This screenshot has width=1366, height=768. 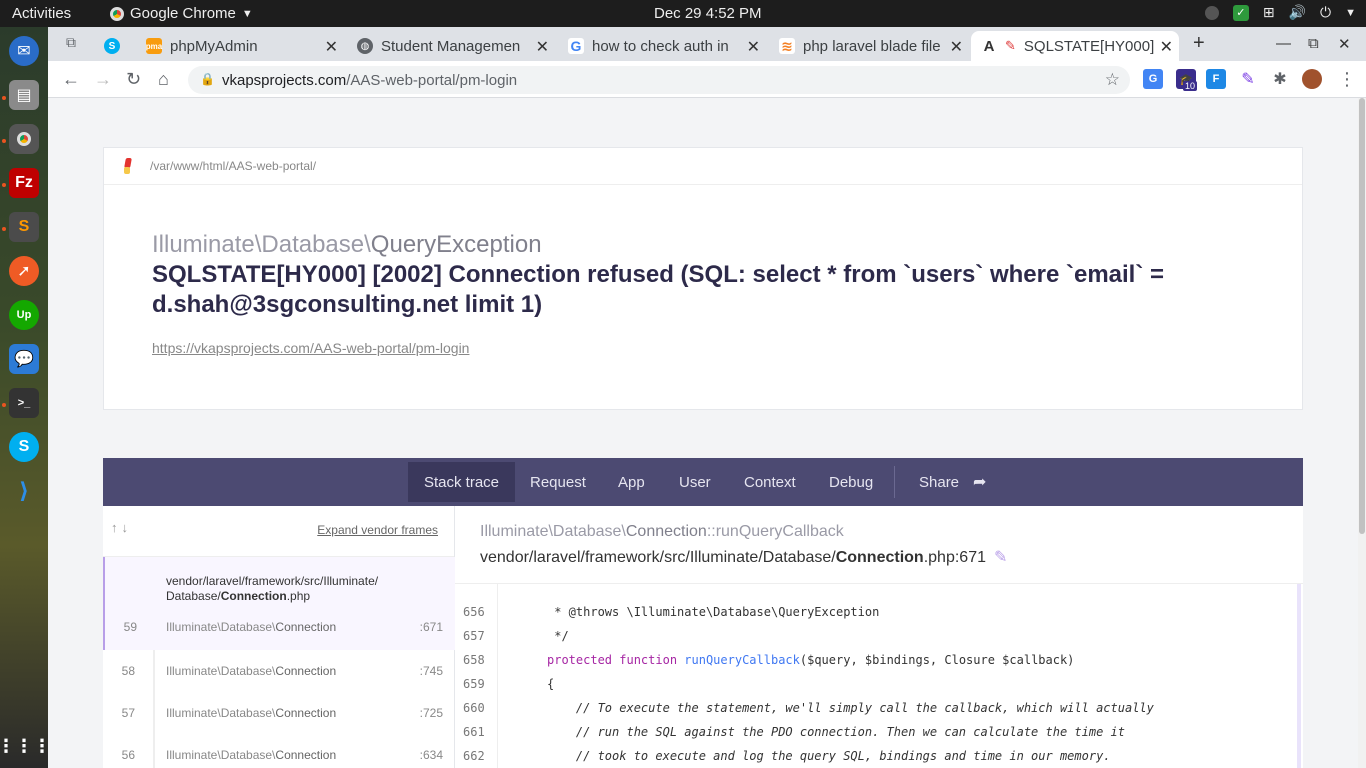 I want to click on upwork-icon: Up, so click(x=24, y=315).